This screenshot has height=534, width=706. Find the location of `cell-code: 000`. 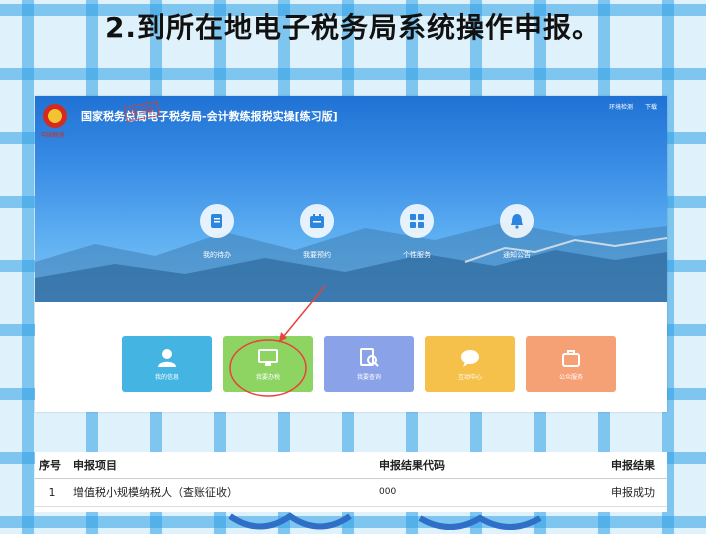

cell-code: 000 is located at coordinates (491, 492).